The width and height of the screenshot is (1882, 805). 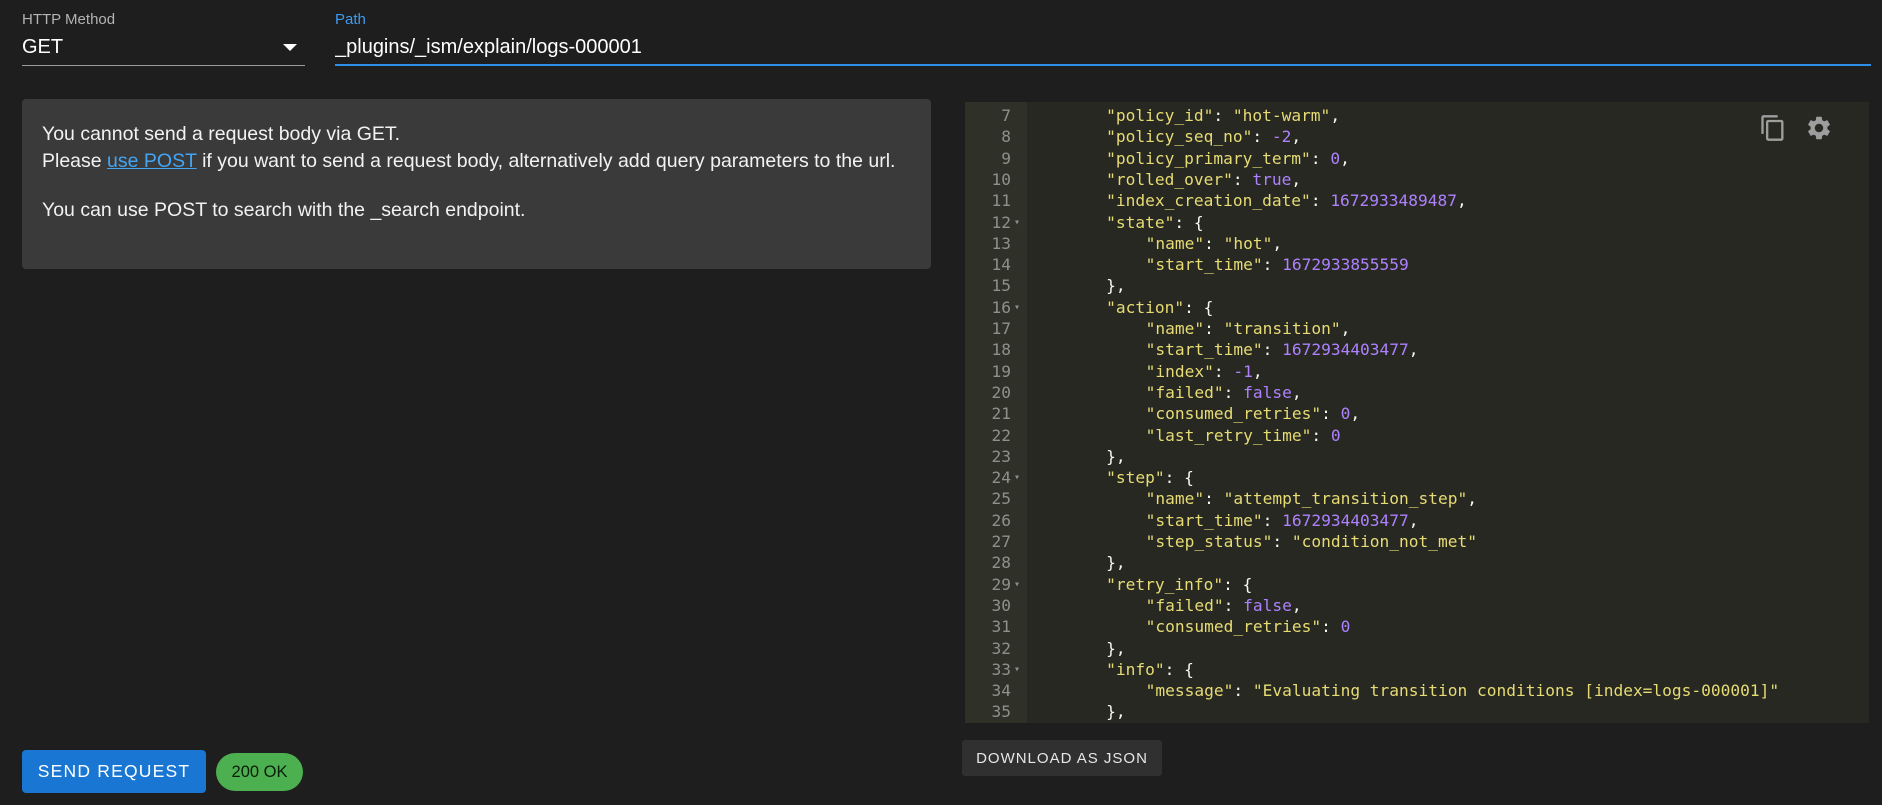 I want to click on line-number: 24, so click(x=1001, y=478).